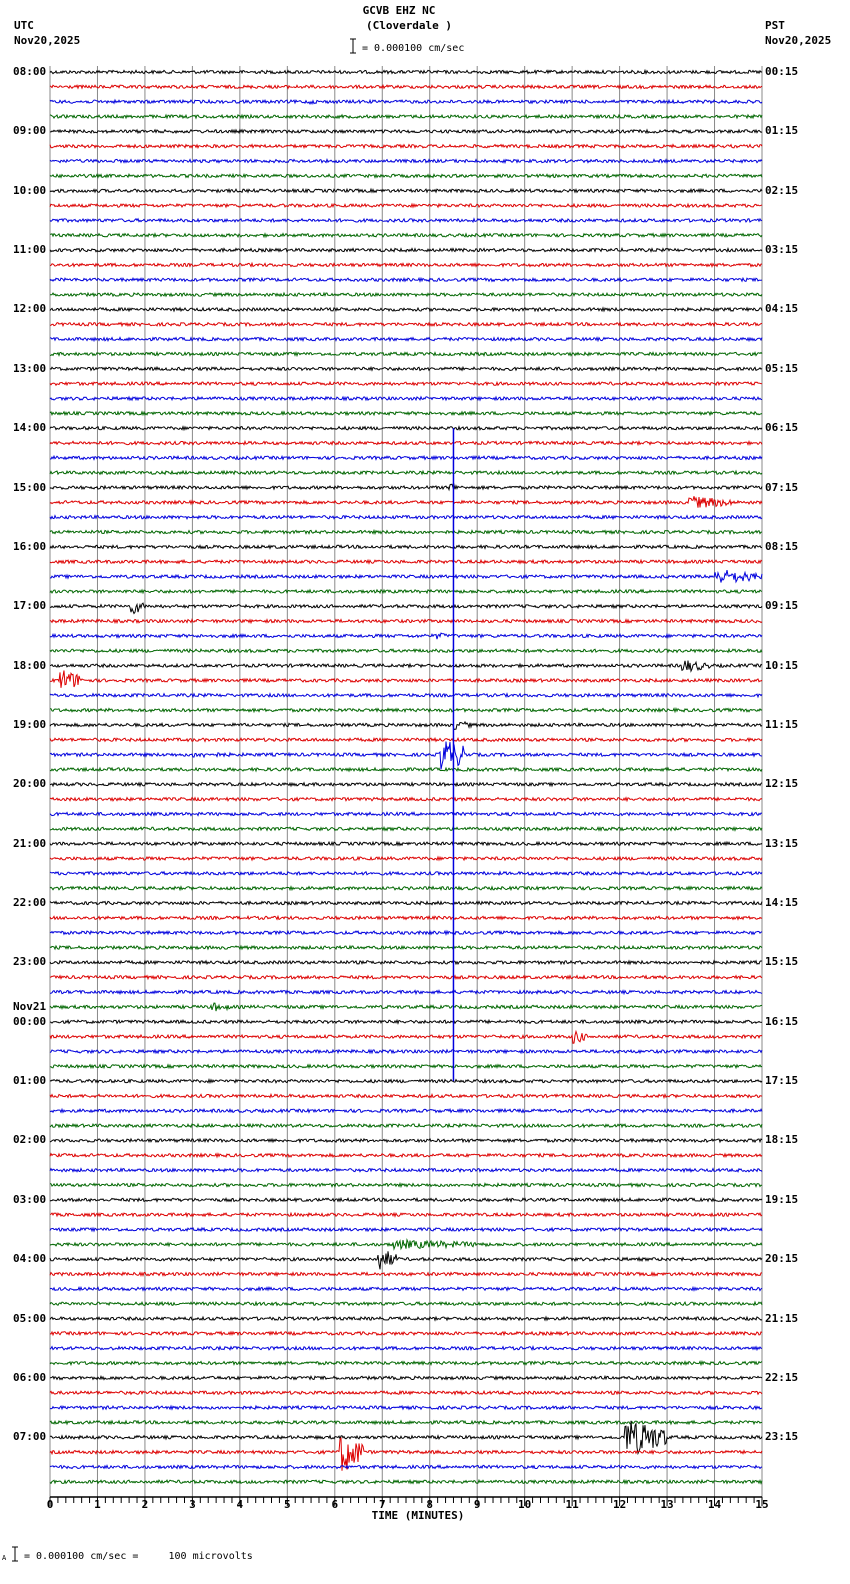 The height and width of the screenshot is (1584, 850). What do you see at coordinates (782, 903) in the screenshot?
I see `pst-hour-label: 14:15` at bounding box center [782, 903].